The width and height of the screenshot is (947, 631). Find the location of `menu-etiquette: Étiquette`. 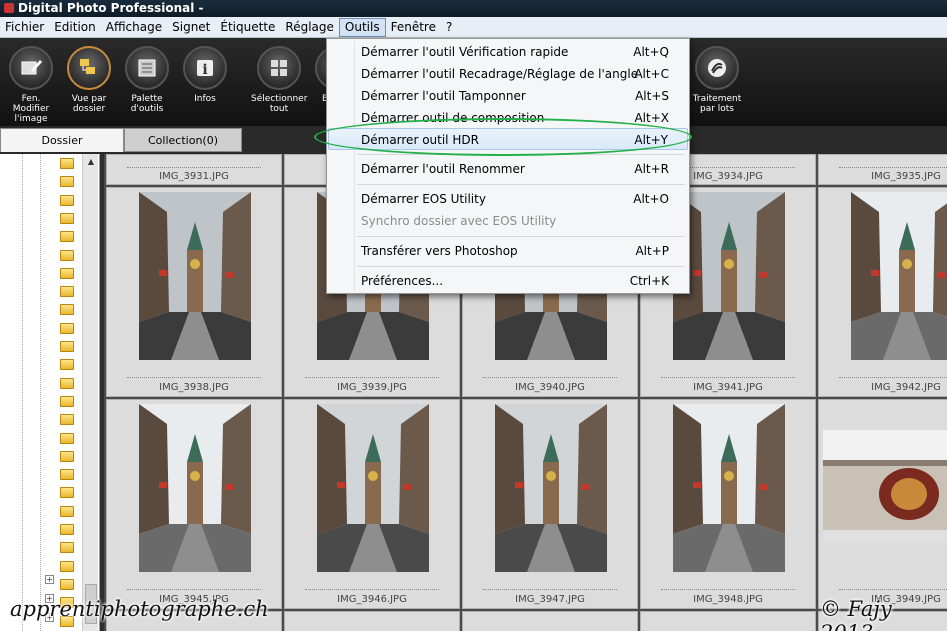

menu-etiquette: Étiquette is located at coordinates (247, 27).